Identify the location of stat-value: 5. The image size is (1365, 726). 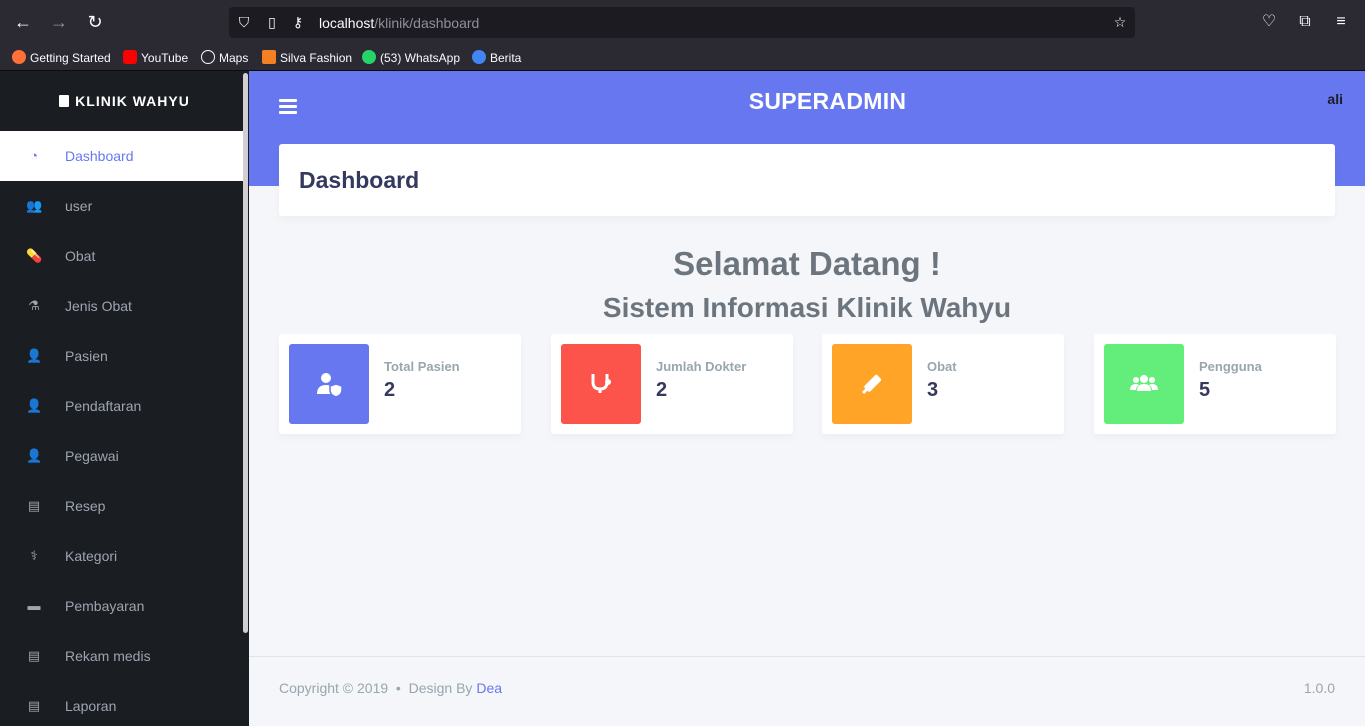
(1205, 390).